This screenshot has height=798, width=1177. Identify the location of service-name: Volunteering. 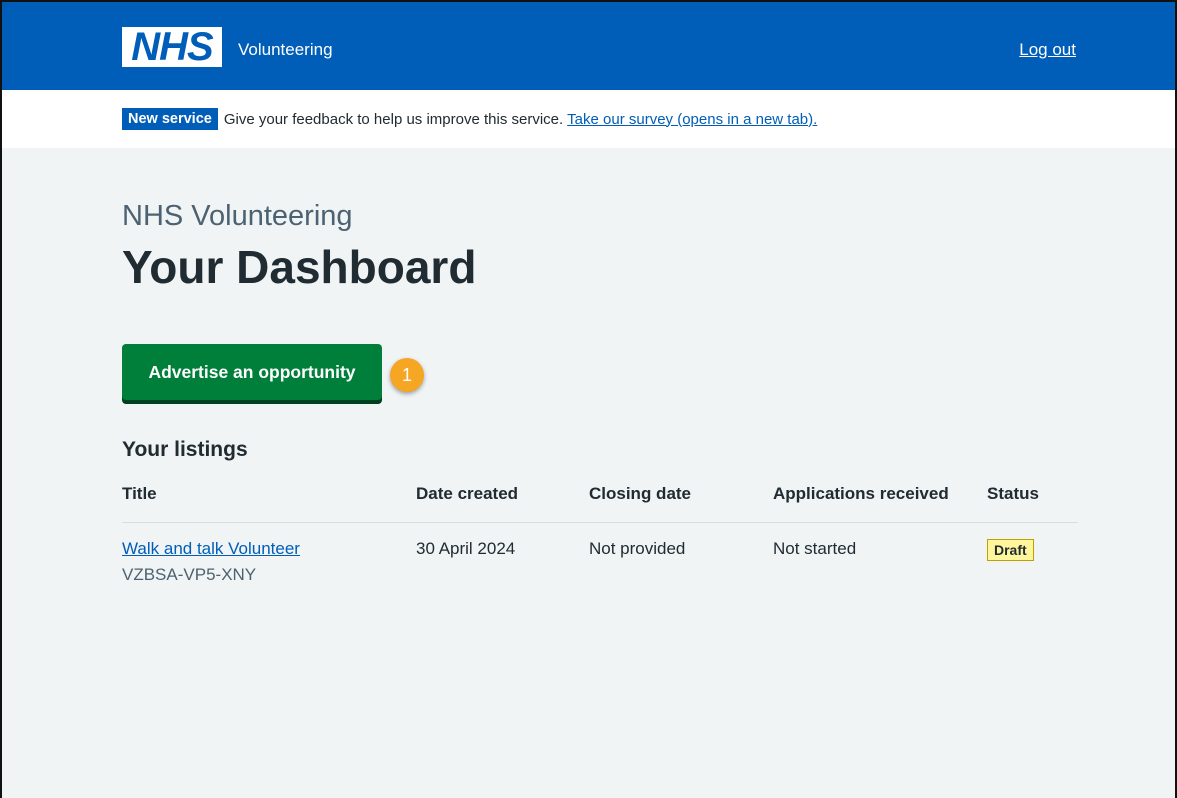
(285, 50).